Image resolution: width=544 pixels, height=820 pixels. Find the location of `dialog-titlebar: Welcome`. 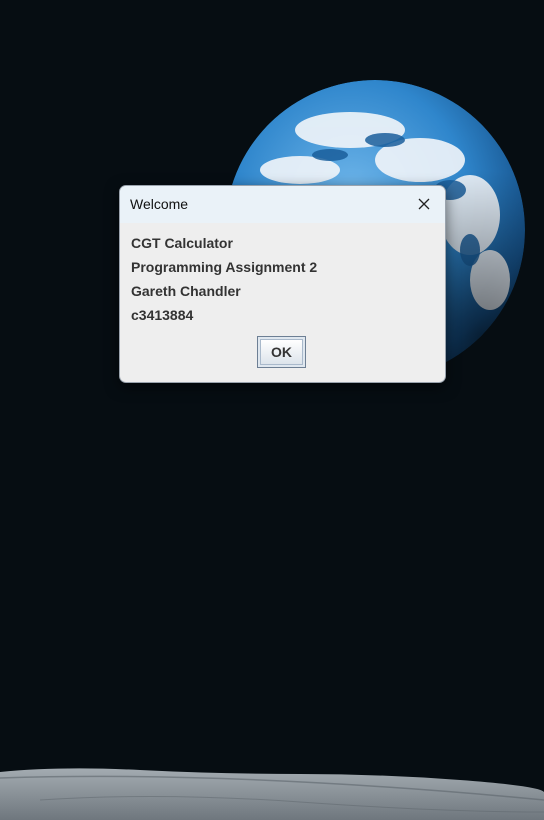

dialog-titlebar: Welcome is located at coordinates (282, 204).